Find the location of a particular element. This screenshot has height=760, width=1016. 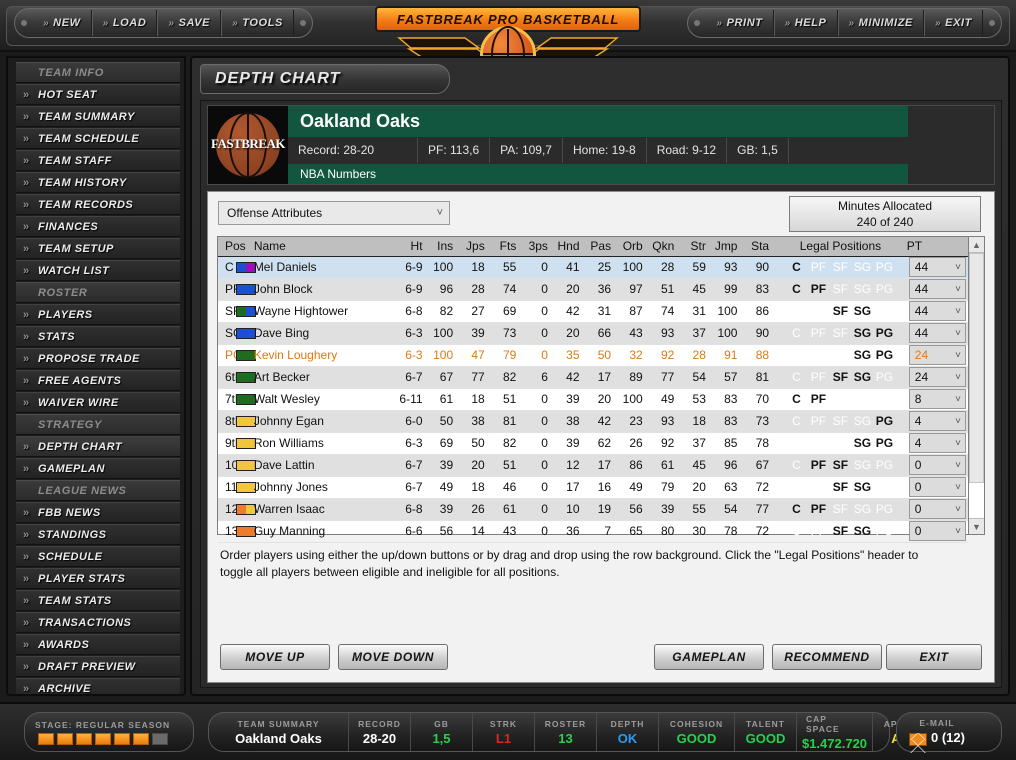

cell-player-name: Wayne Hightower is located at coordinates (323, 311).